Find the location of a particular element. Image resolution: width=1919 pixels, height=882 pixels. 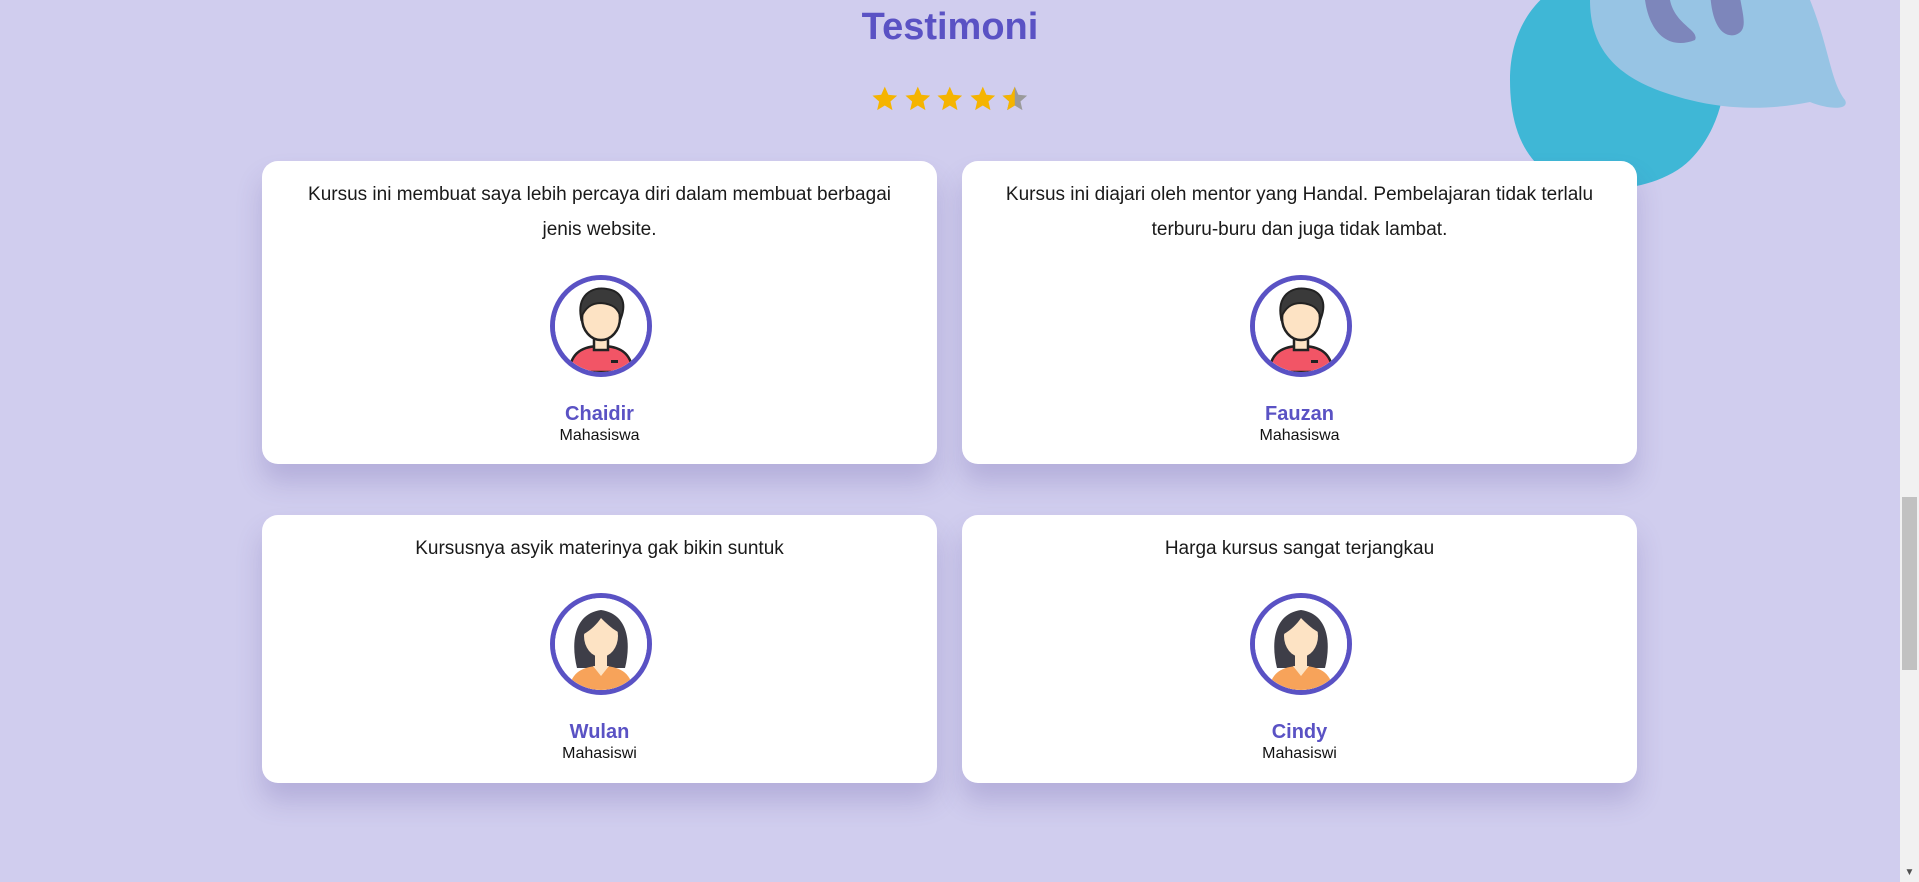

rating-stars is located at coordinates (950, 100).